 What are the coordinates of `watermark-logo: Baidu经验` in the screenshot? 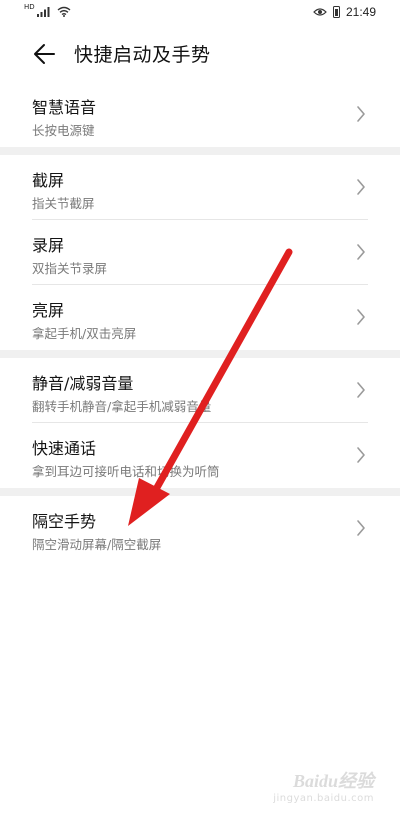 It's located at (333, 781).